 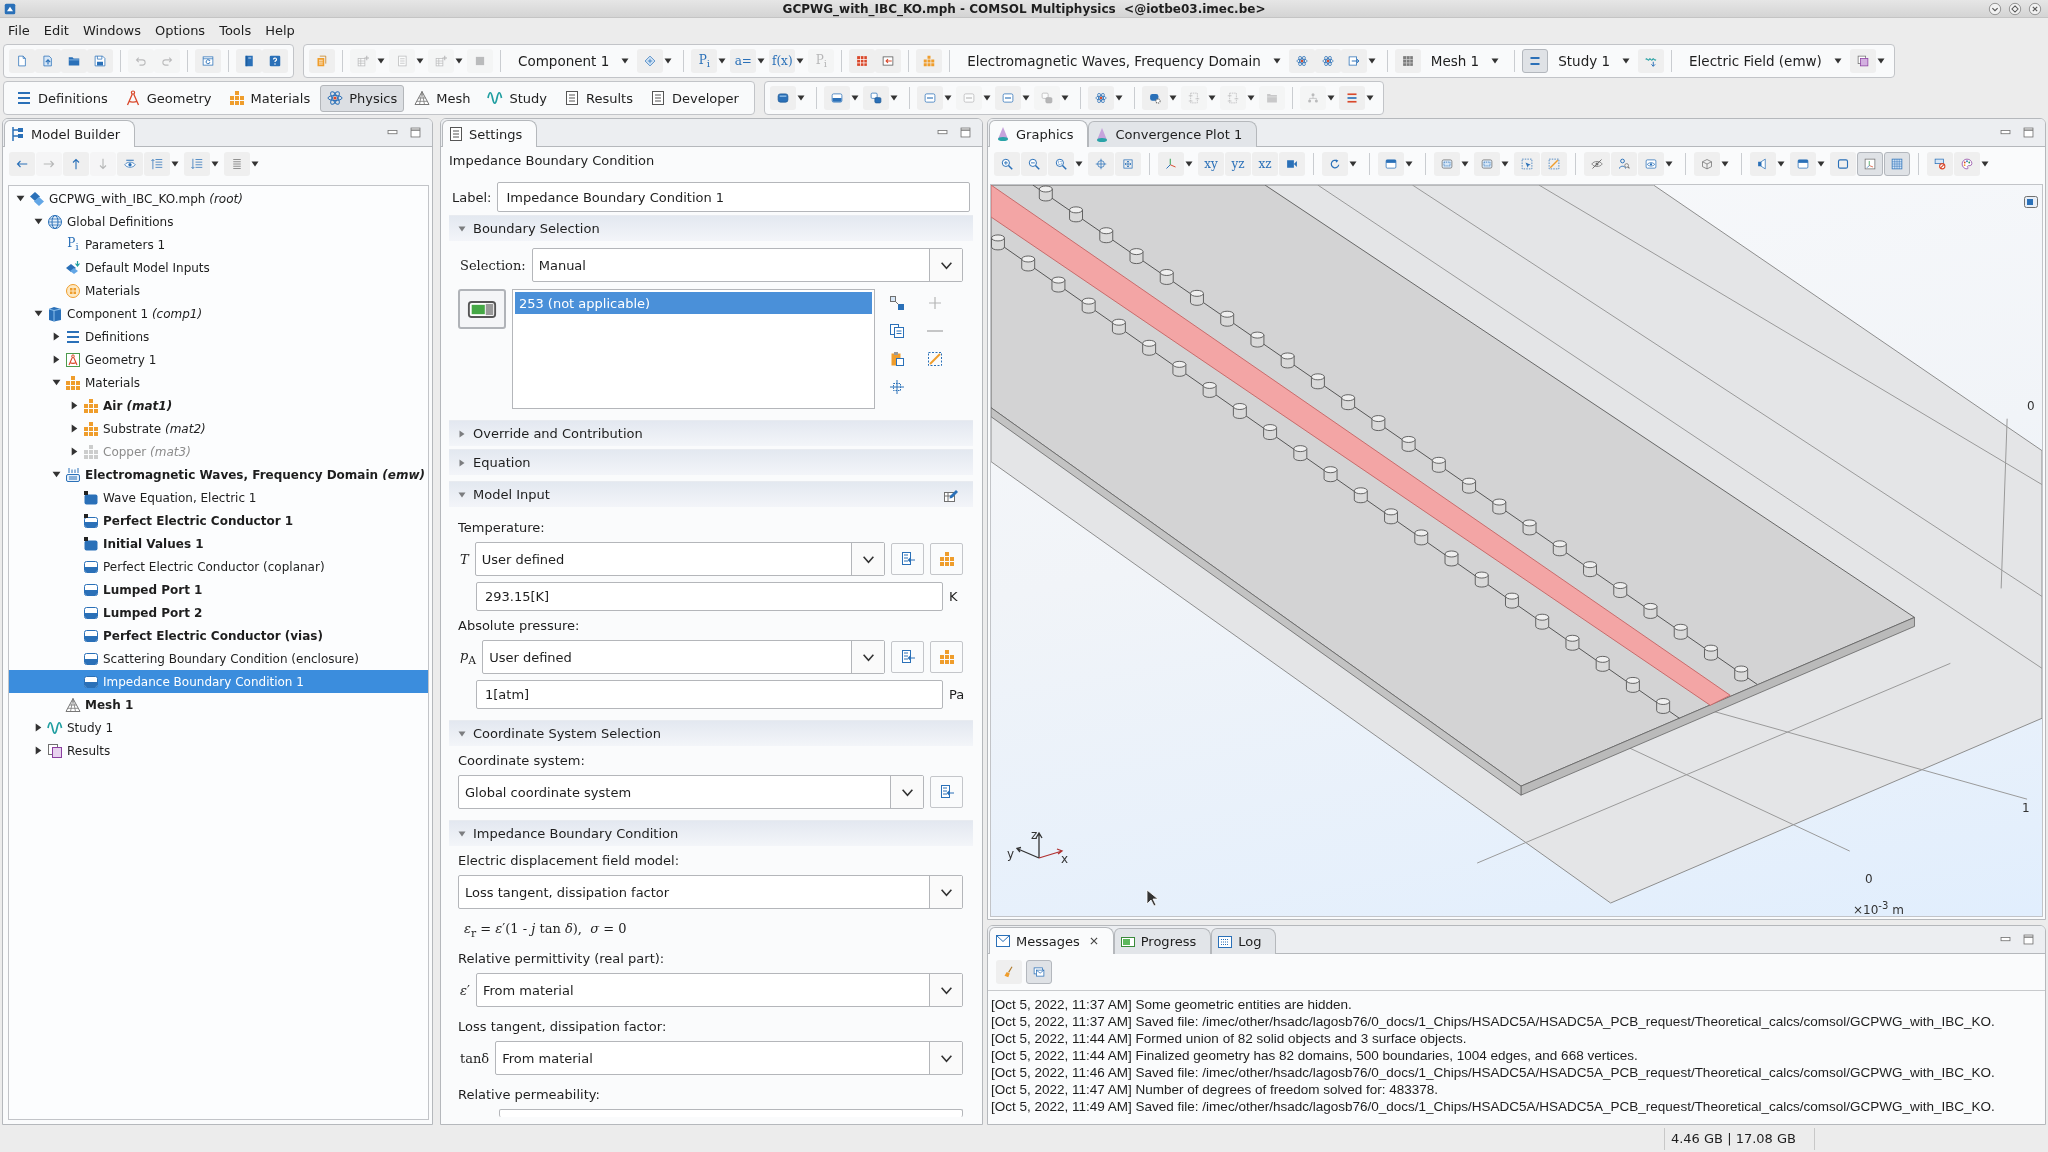 I want to click on ribbon-tab: Physics, so click(x=362, y=98).